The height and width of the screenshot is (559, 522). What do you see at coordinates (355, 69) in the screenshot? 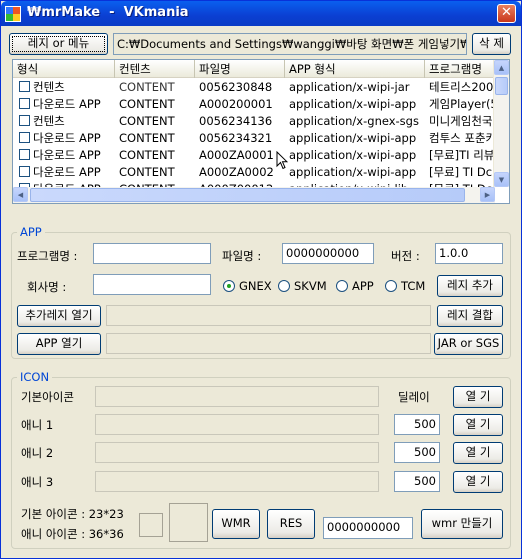
I see `column-header-app-type: APP 형식` at bounding box center [355, 69].